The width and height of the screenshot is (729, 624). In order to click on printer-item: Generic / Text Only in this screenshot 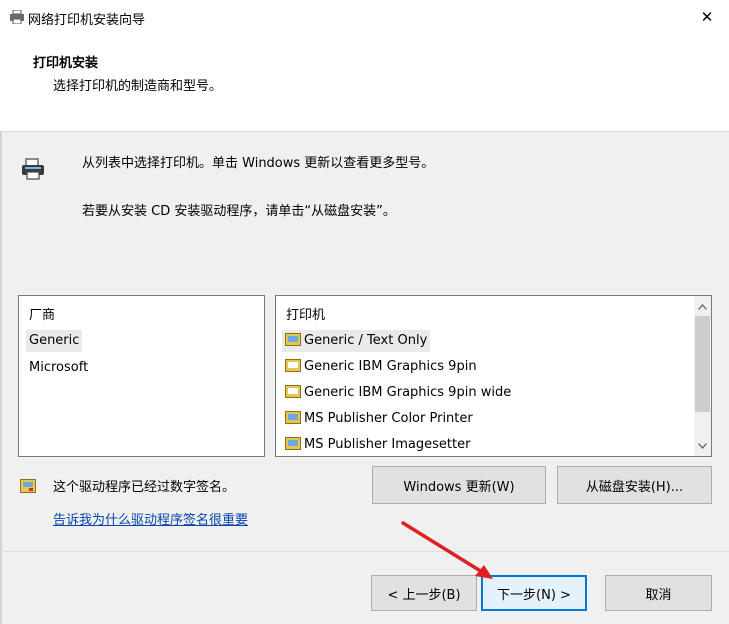, I will do `click(356, 341)`.